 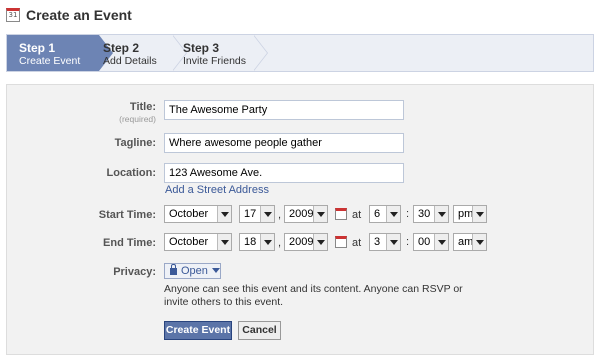 I want to click on end-year-select: 2009, so click(x=306, y=242).